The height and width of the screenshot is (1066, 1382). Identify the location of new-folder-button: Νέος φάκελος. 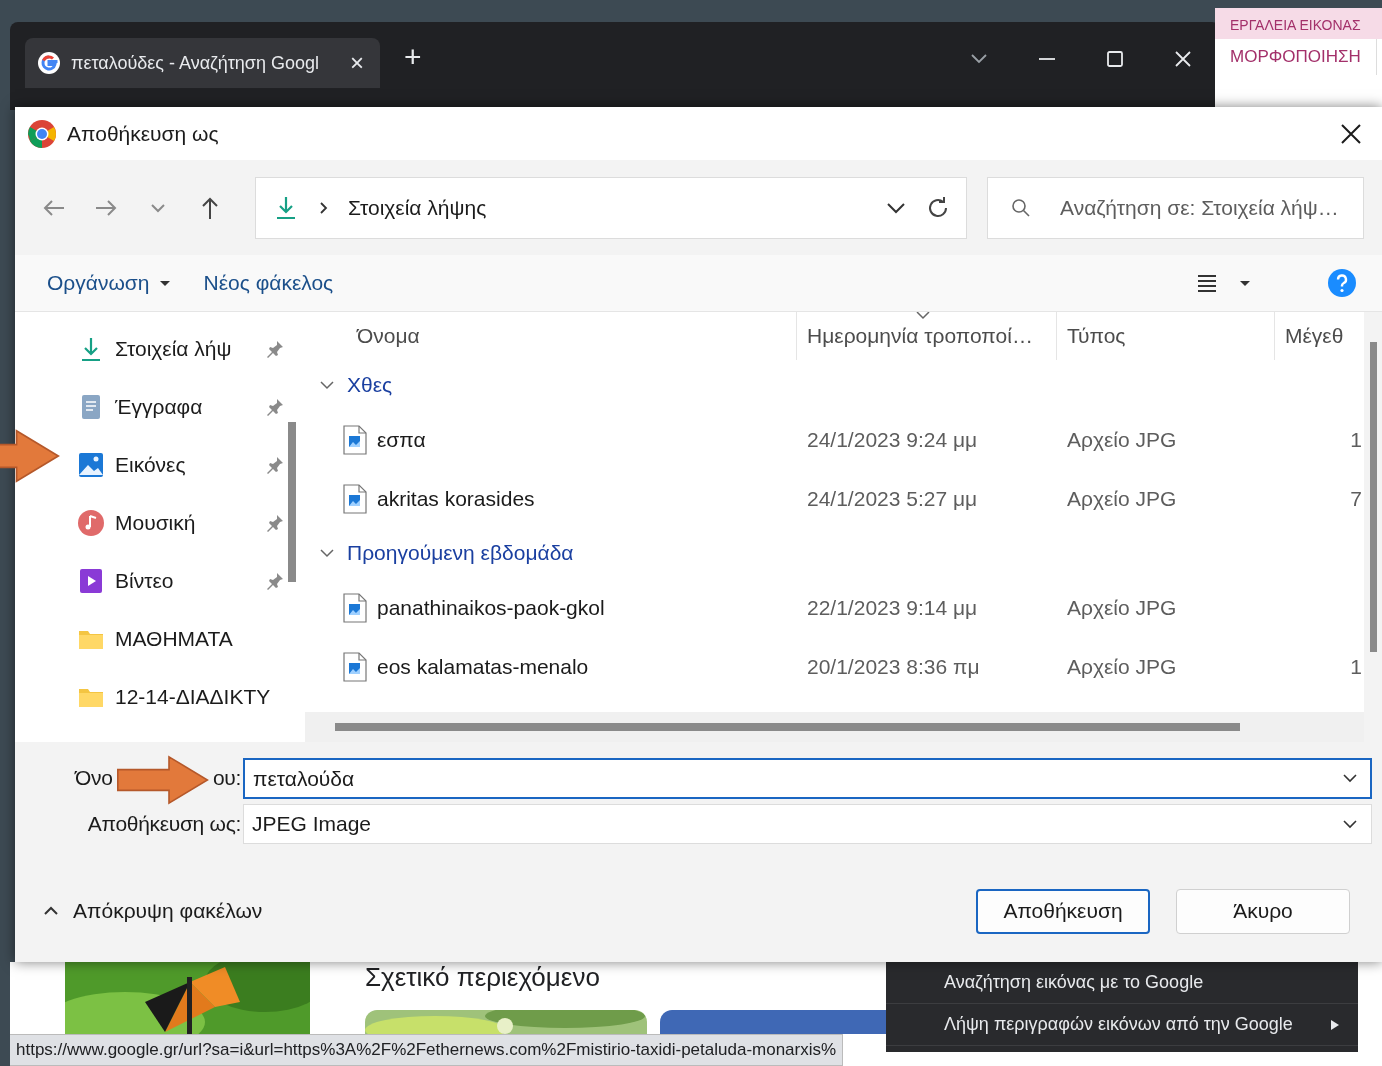
(268, 283).